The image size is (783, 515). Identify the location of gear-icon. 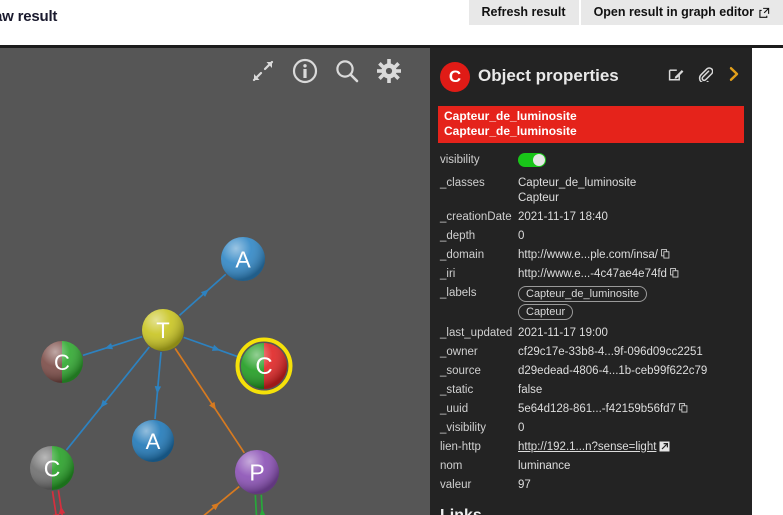
(389, 71).